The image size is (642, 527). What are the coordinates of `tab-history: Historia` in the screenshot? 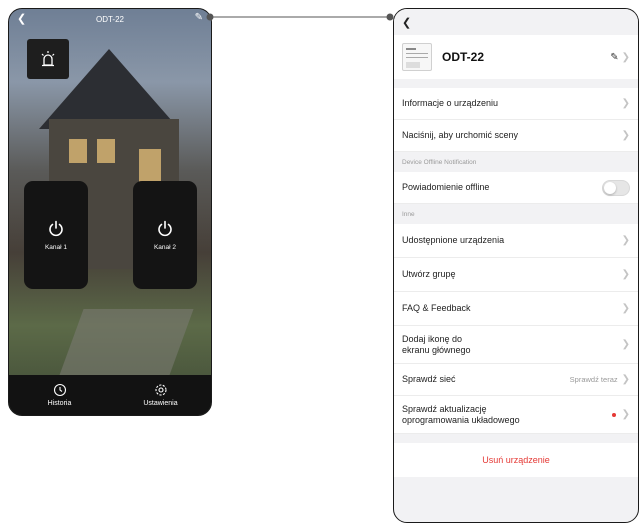 It's located at (59, 395).